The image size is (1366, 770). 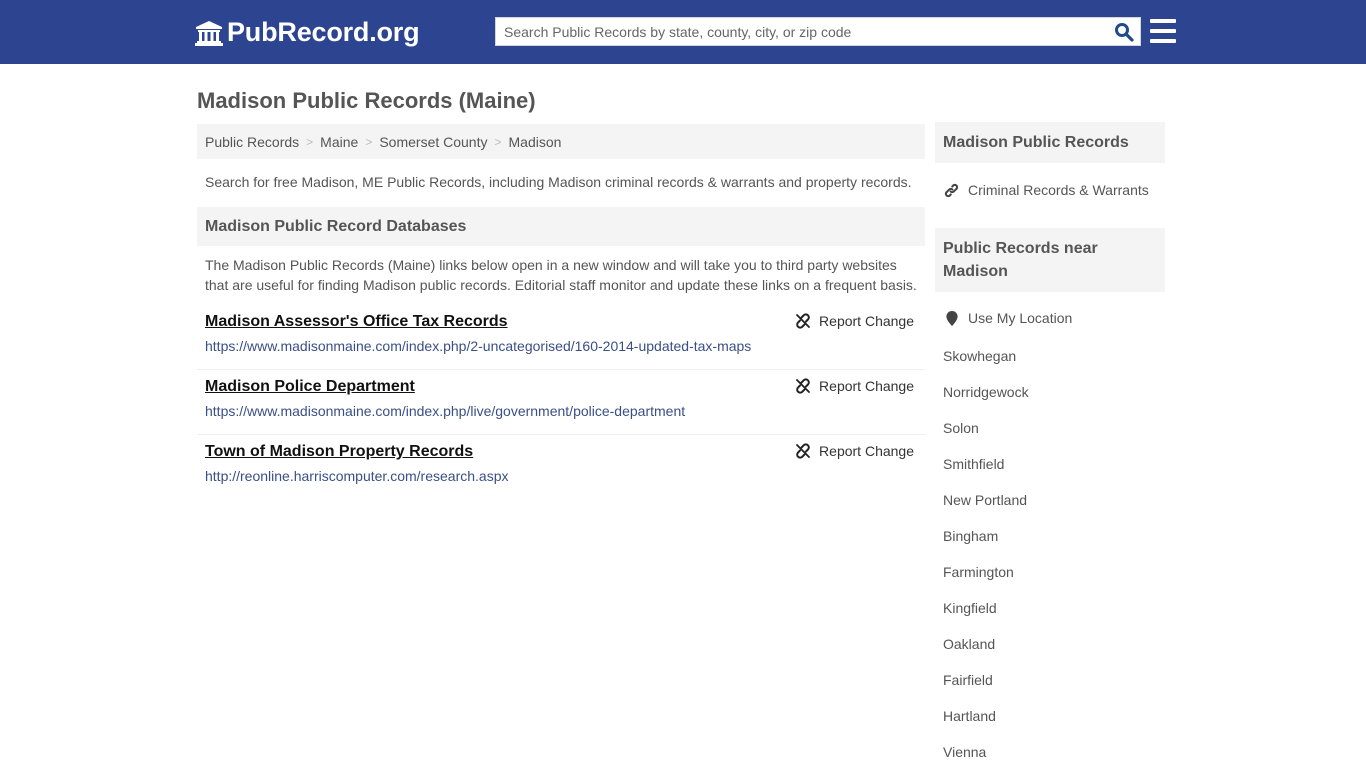 What do you see at coordinates (209, 33) in the screenshot?
I see `courthouse-icon` at bounding box center [209, 33].